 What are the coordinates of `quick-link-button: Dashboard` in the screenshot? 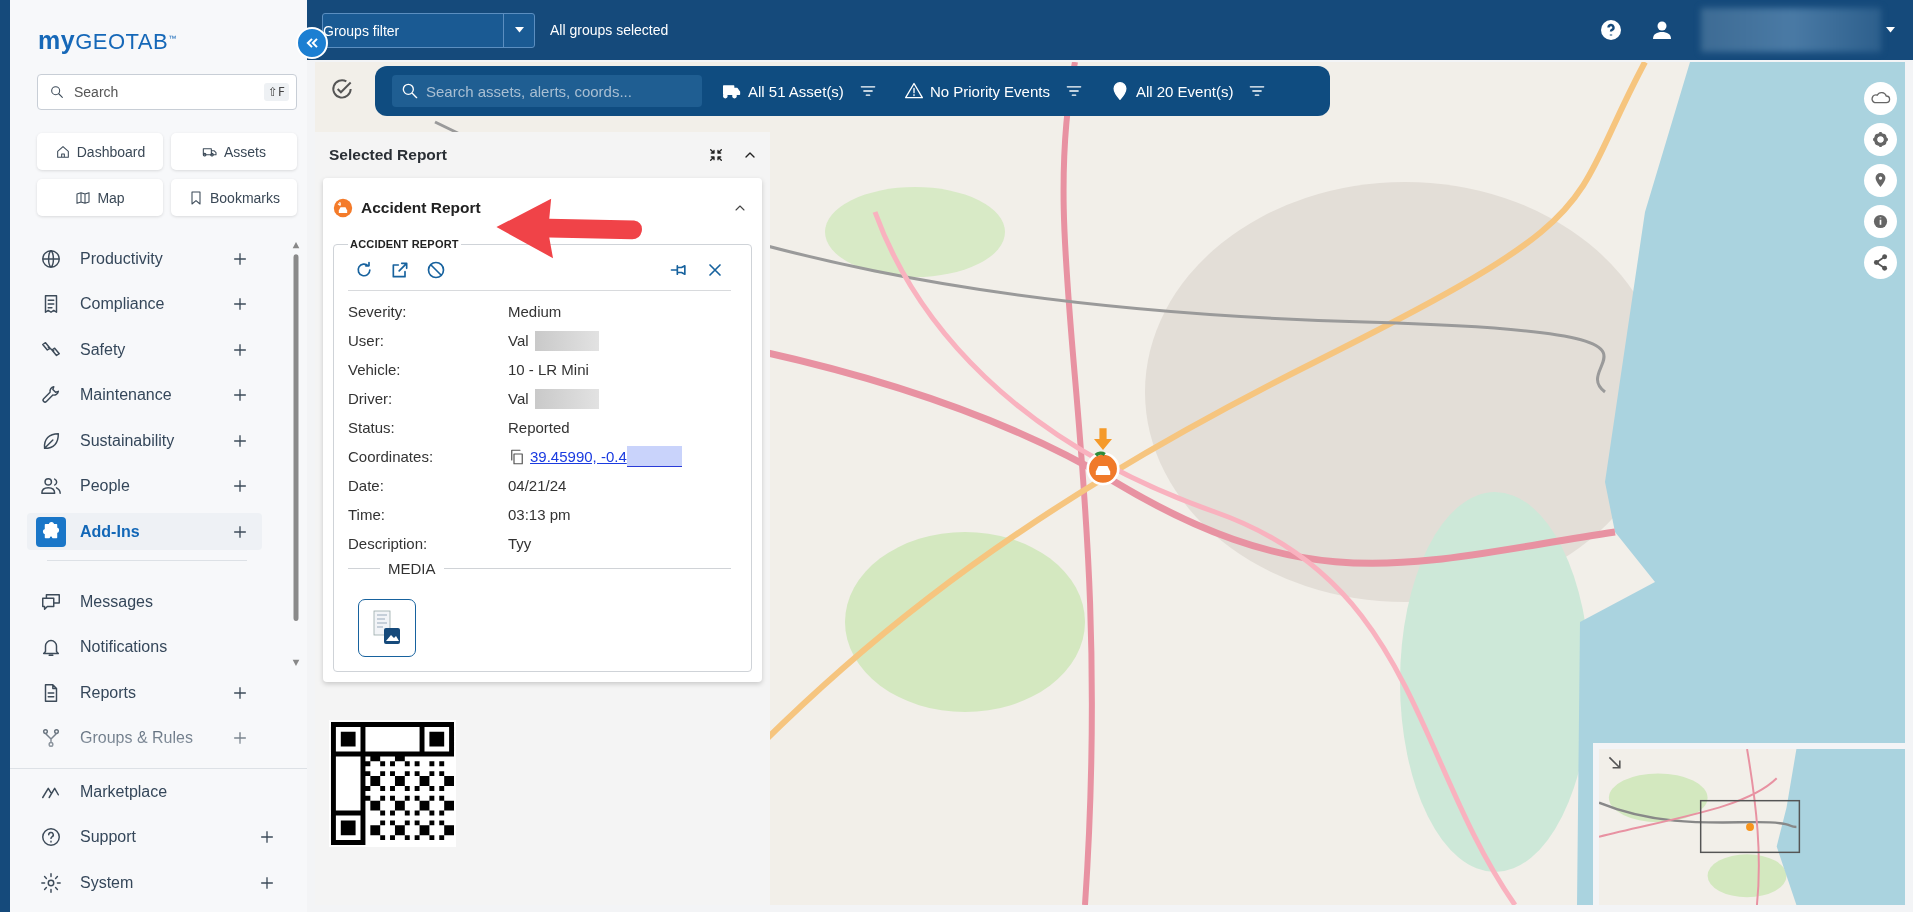 It's located at (100, 151).